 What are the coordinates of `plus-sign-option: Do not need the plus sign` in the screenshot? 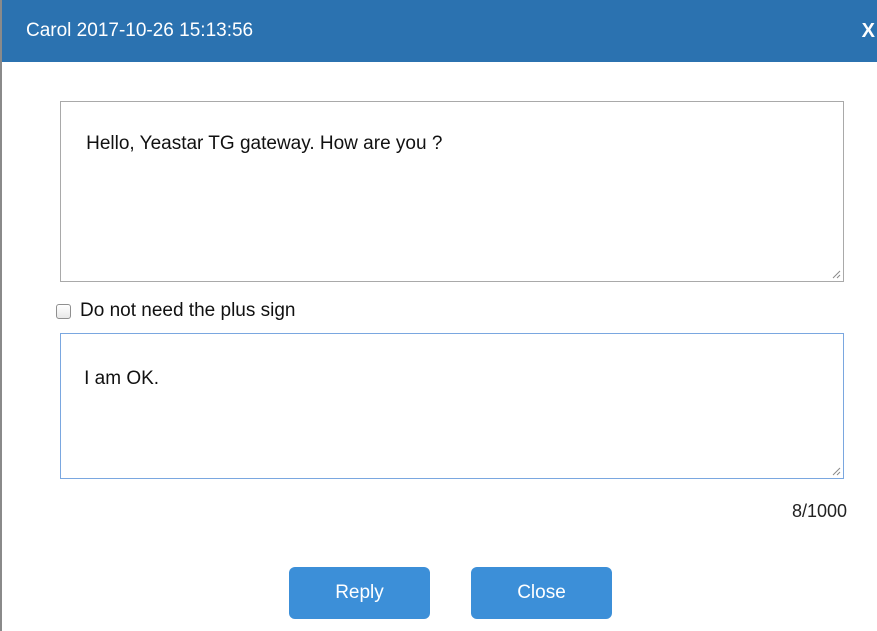 It's located at (176, 311).